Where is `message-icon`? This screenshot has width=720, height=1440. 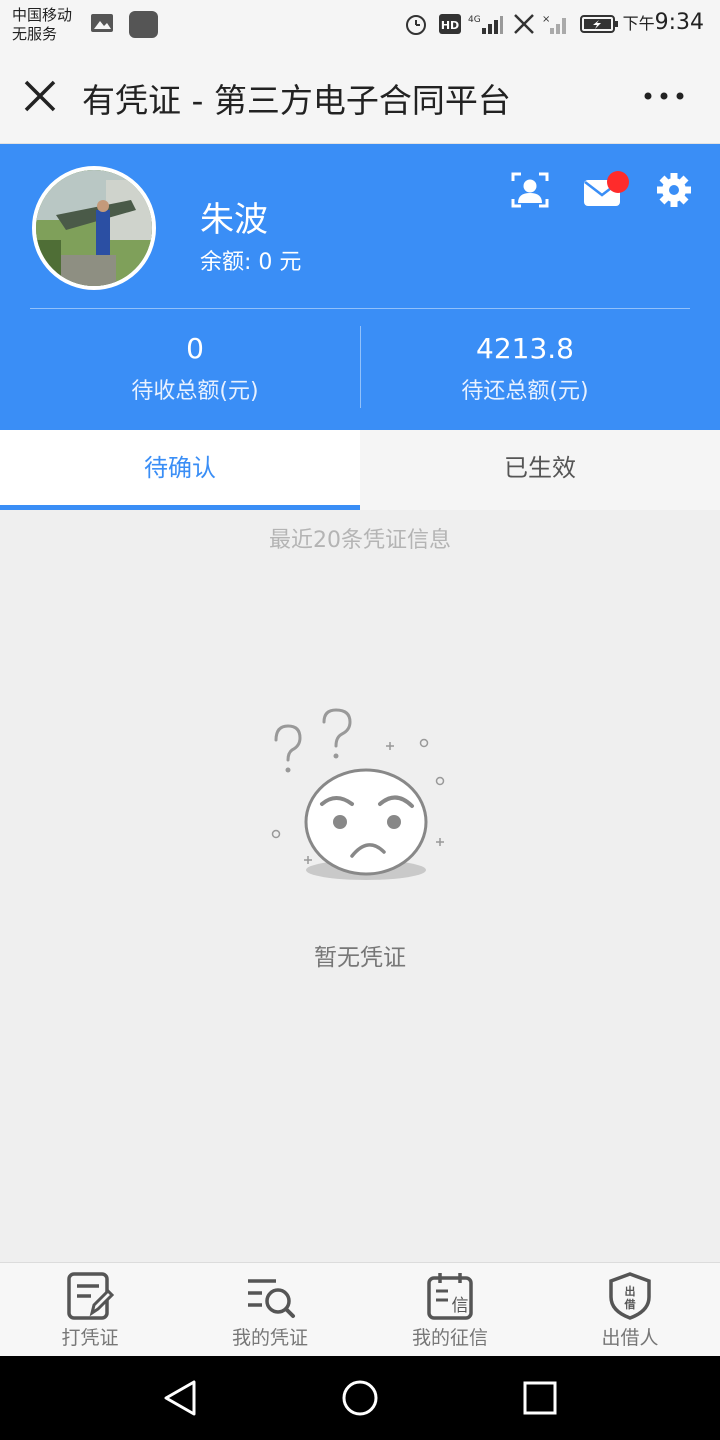 message-icon is located at coordinates (608, 190).